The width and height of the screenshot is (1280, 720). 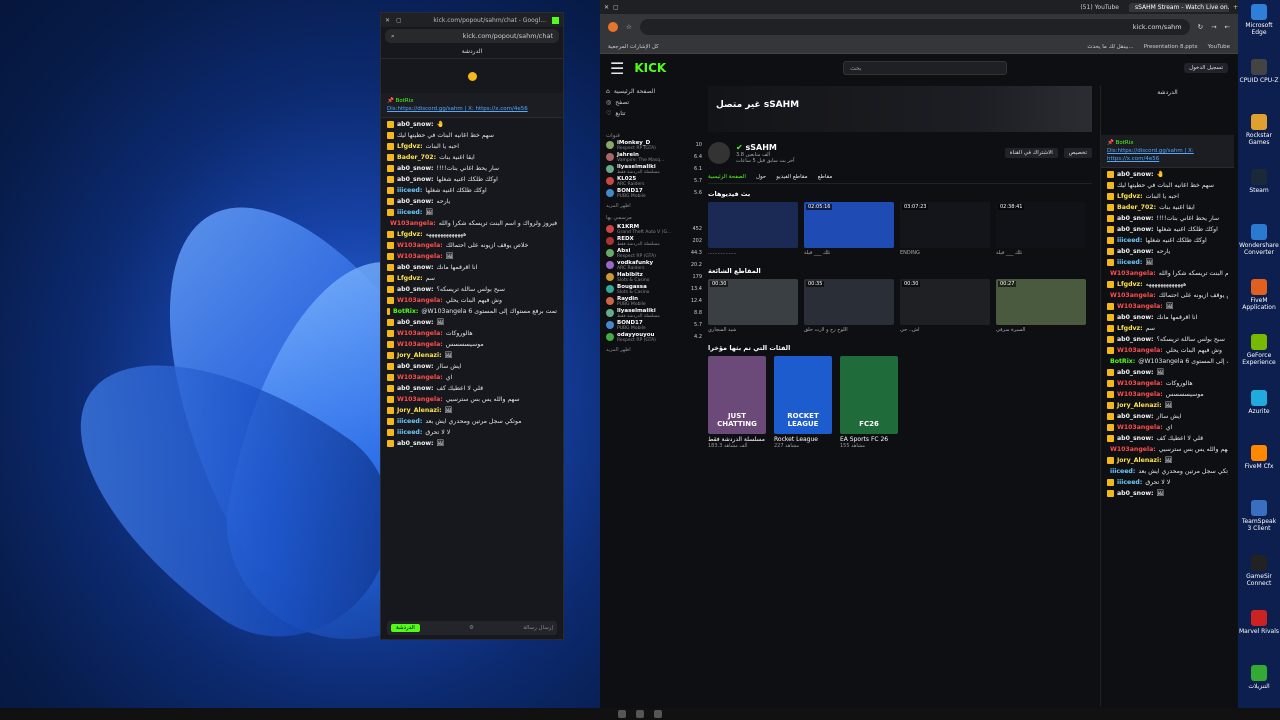 What do you see at coordinates (654, 169) in the screenshot?
I see `sidebar-channel: llyaselmaliki مسلسلة الدردشة فقط 6.1` at bounding box center [654, 169].